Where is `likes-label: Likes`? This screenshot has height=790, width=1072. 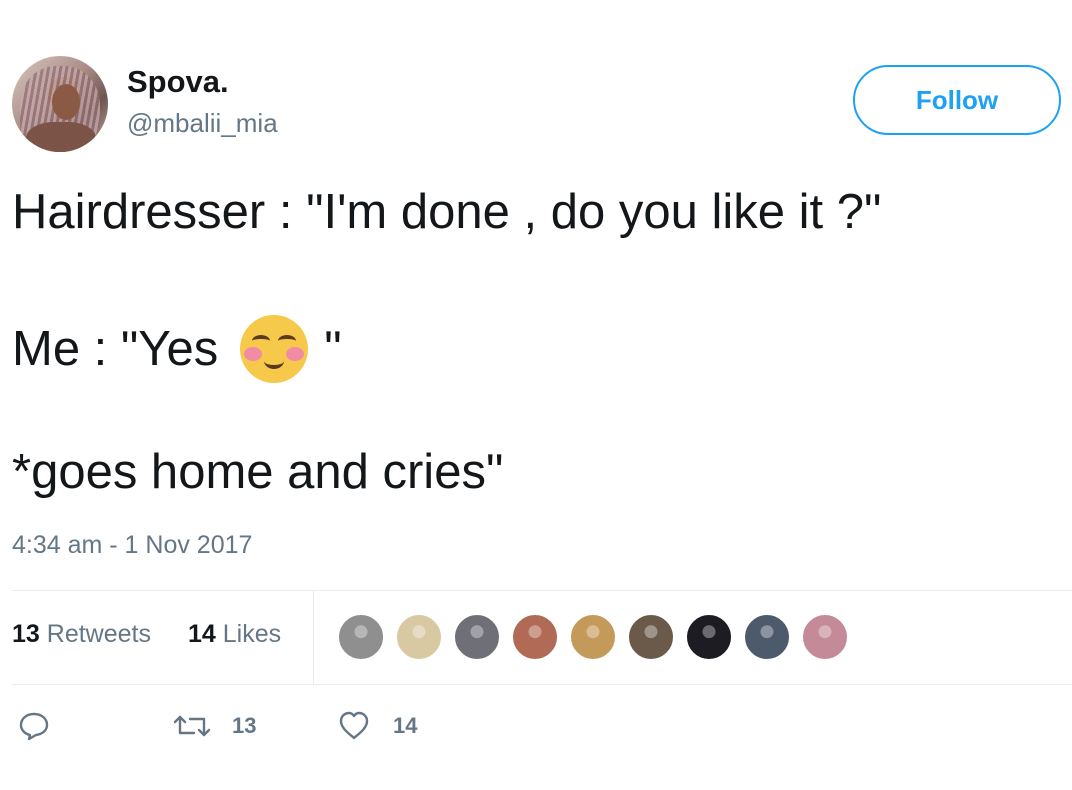 likes-label: Likes is located at coordinates (252, 634).